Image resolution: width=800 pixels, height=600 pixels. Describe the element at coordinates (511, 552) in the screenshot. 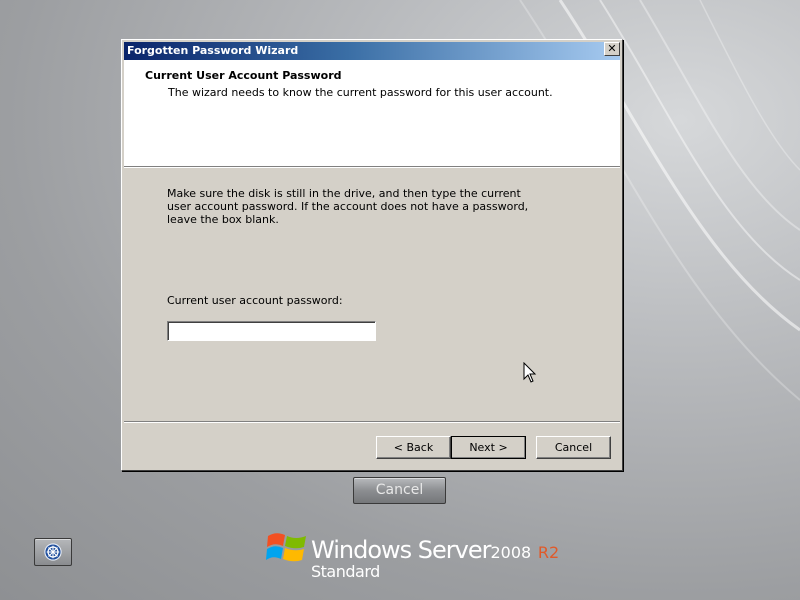

I see `product-year: 2008` at that location.